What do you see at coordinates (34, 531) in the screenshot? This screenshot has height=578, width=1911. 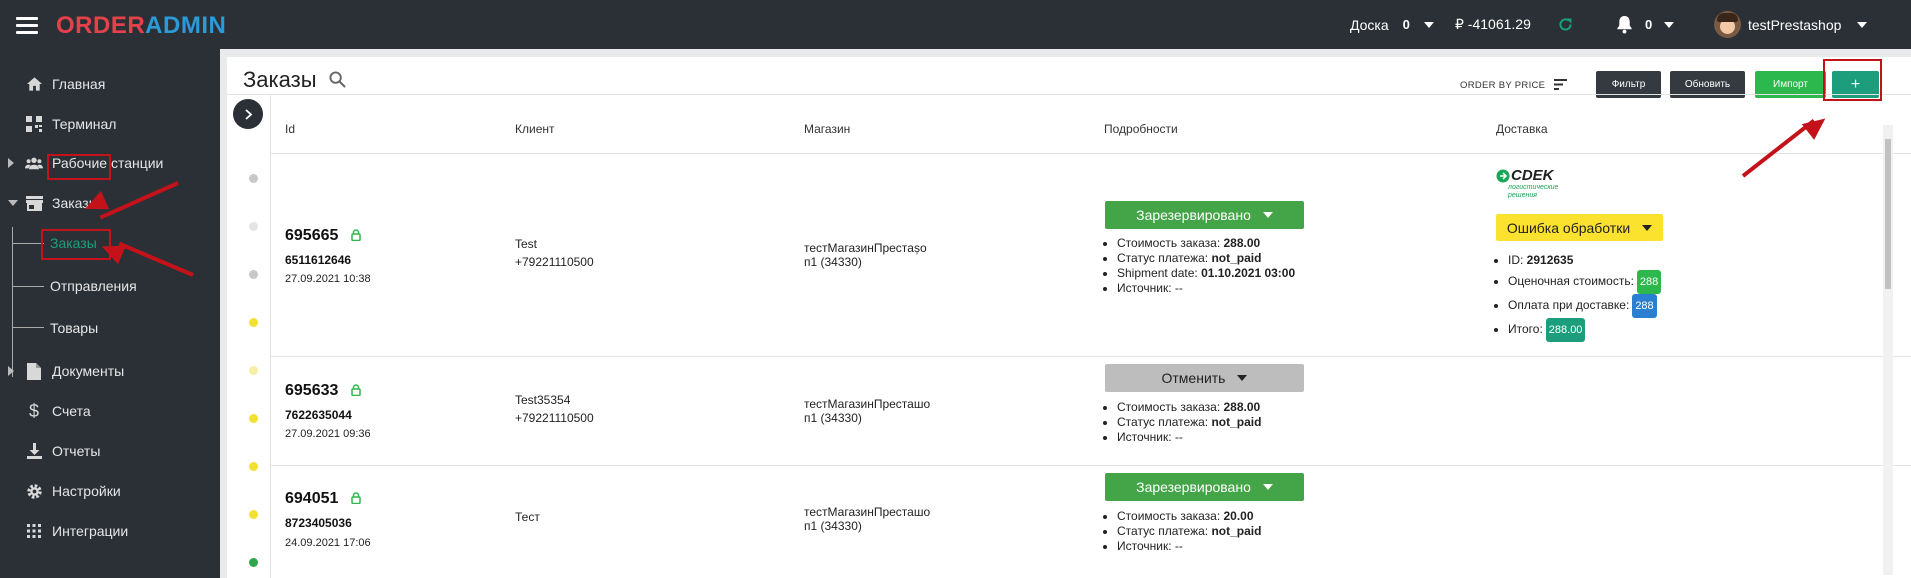 I see `grid-icon` at bounding box center [34, 531].